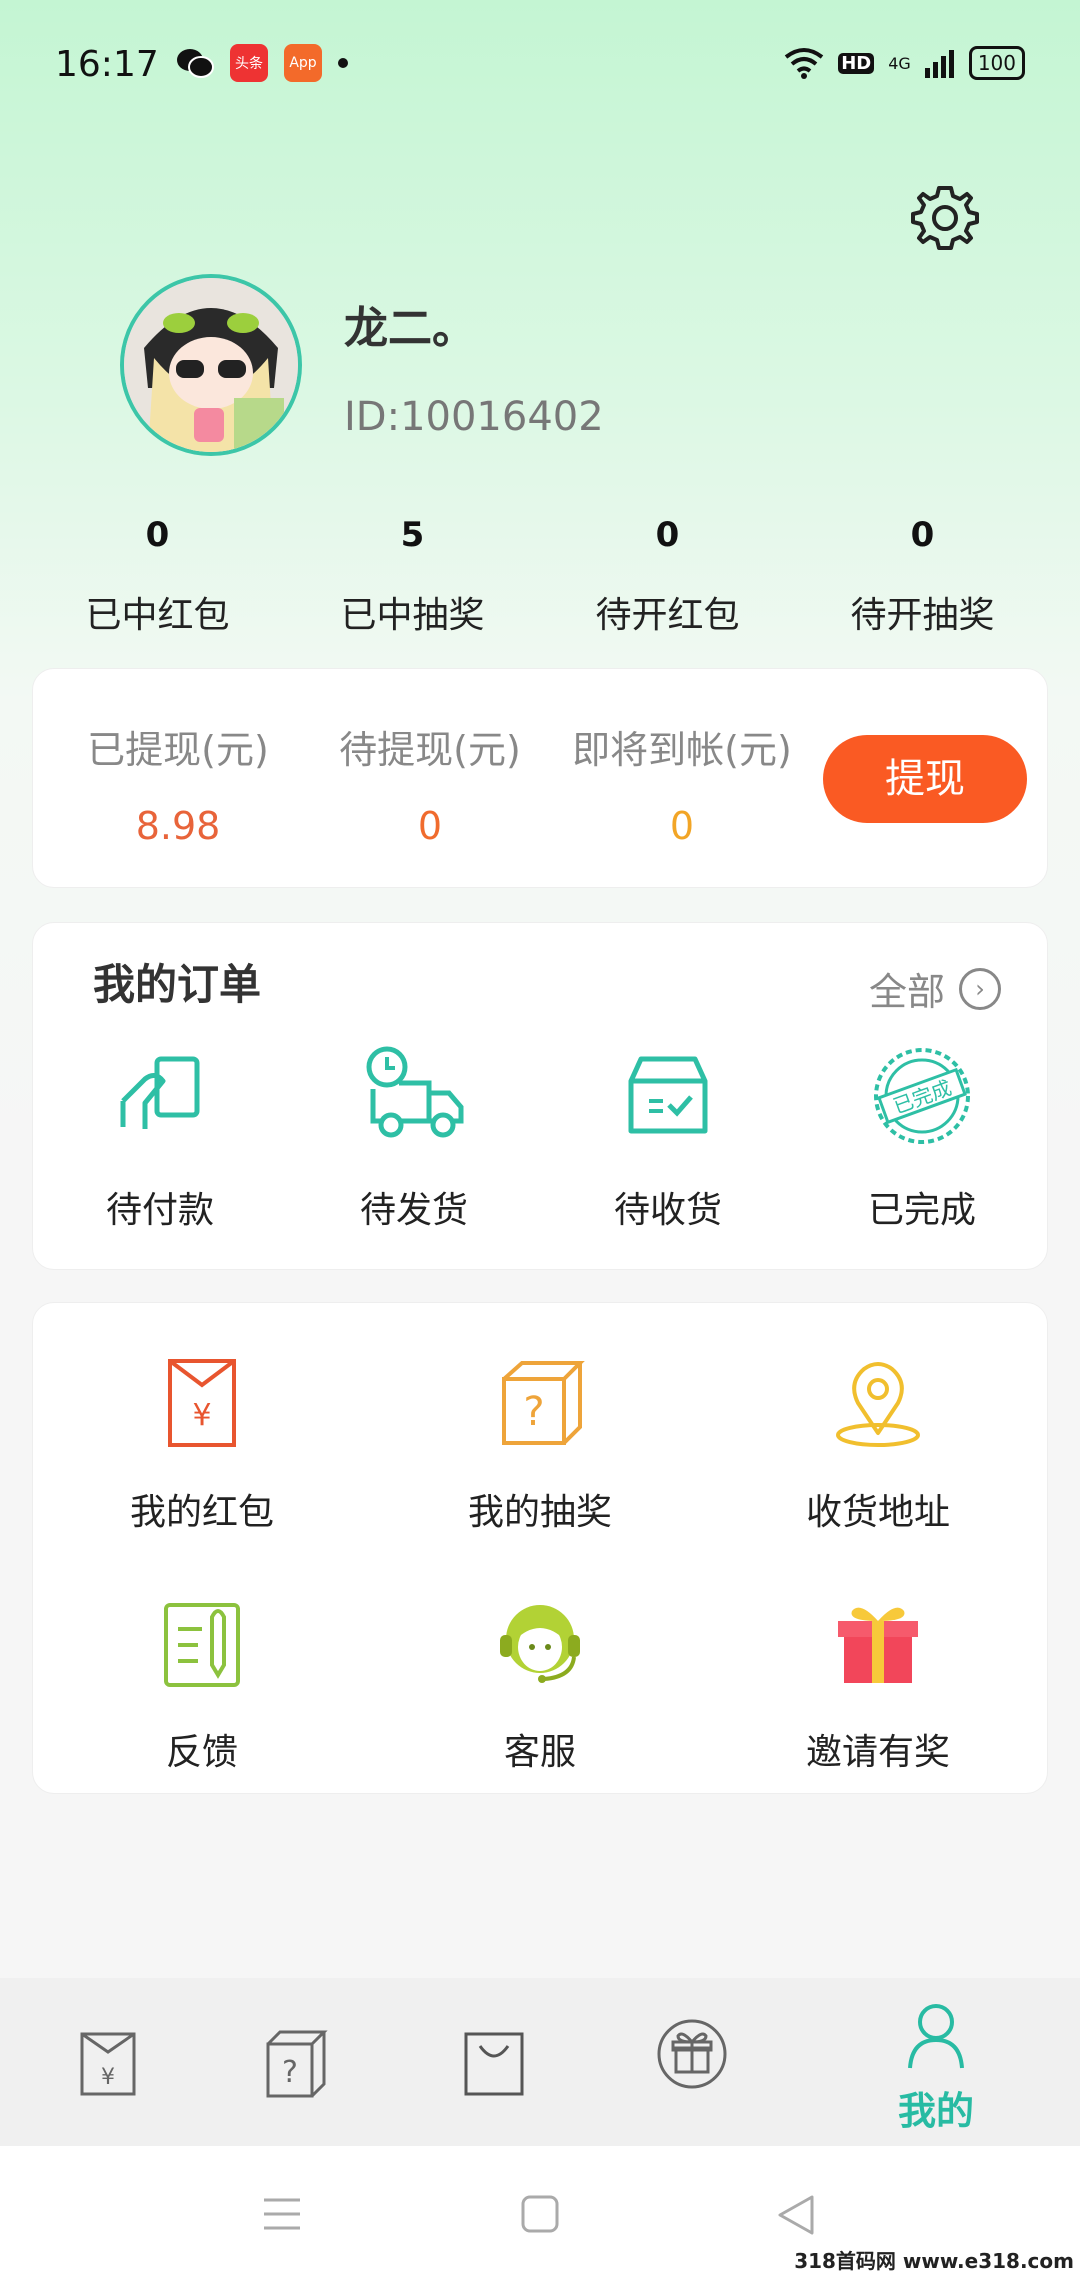 Image resolution: width=1080 pixels, height=2280 pixels. What do you see at coordinates (540, 1685) in the screenshot?
I see `service-customer-support: 客服` at bounding box center [540, 1685].